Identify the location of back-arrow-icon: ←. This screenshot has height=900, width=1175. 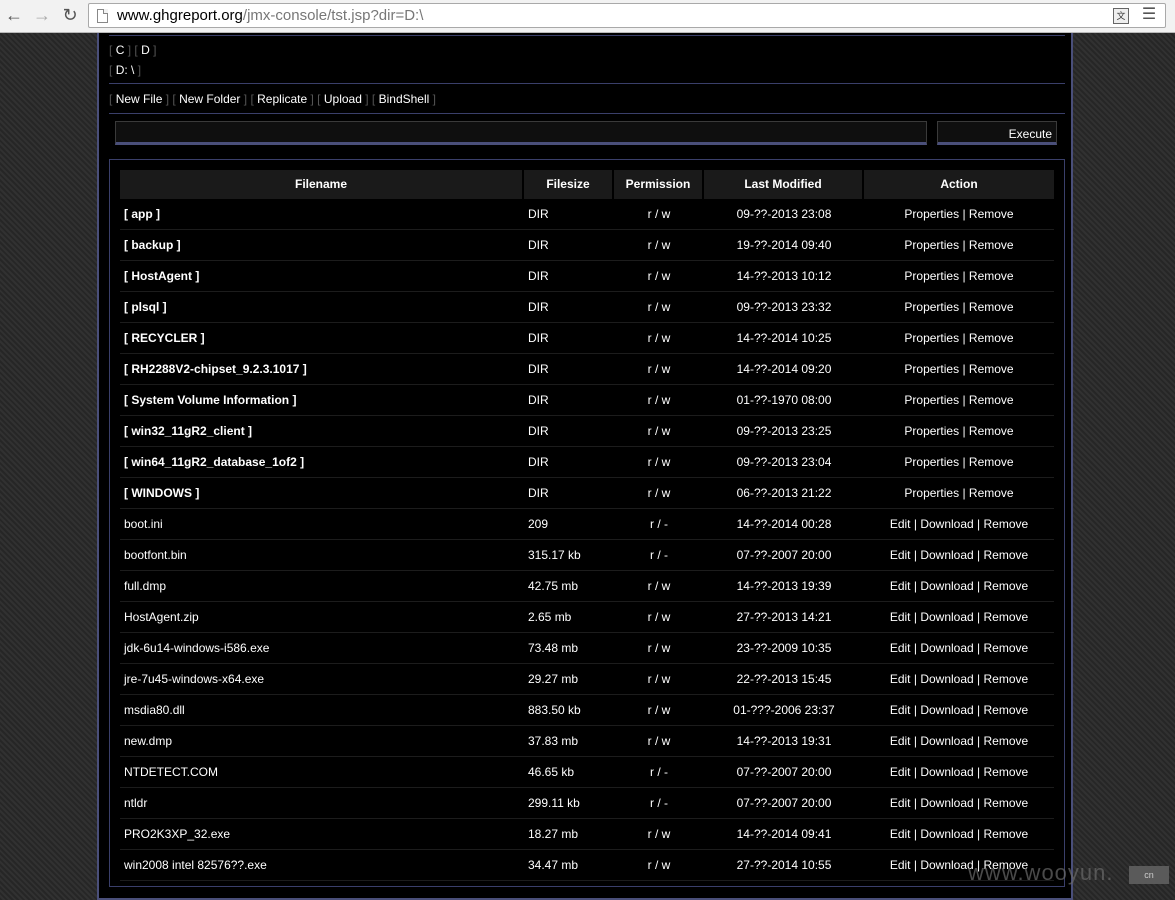
(14, 15).